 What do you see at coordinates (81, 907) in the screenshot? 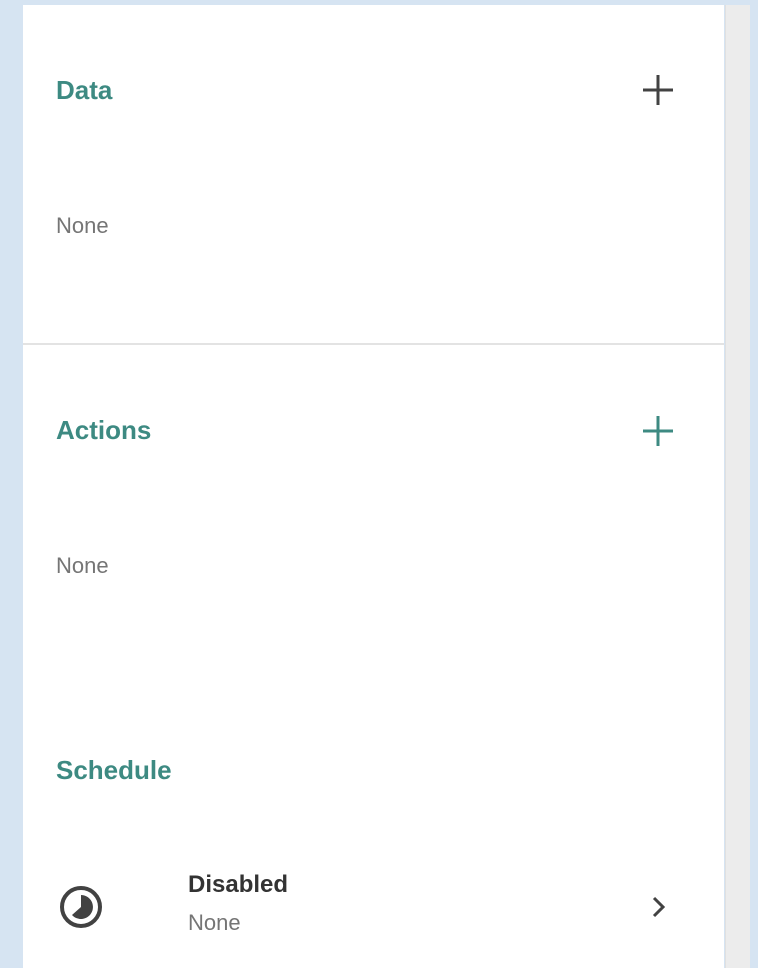
I see `clock-icon` at bounding box center [81, 907].